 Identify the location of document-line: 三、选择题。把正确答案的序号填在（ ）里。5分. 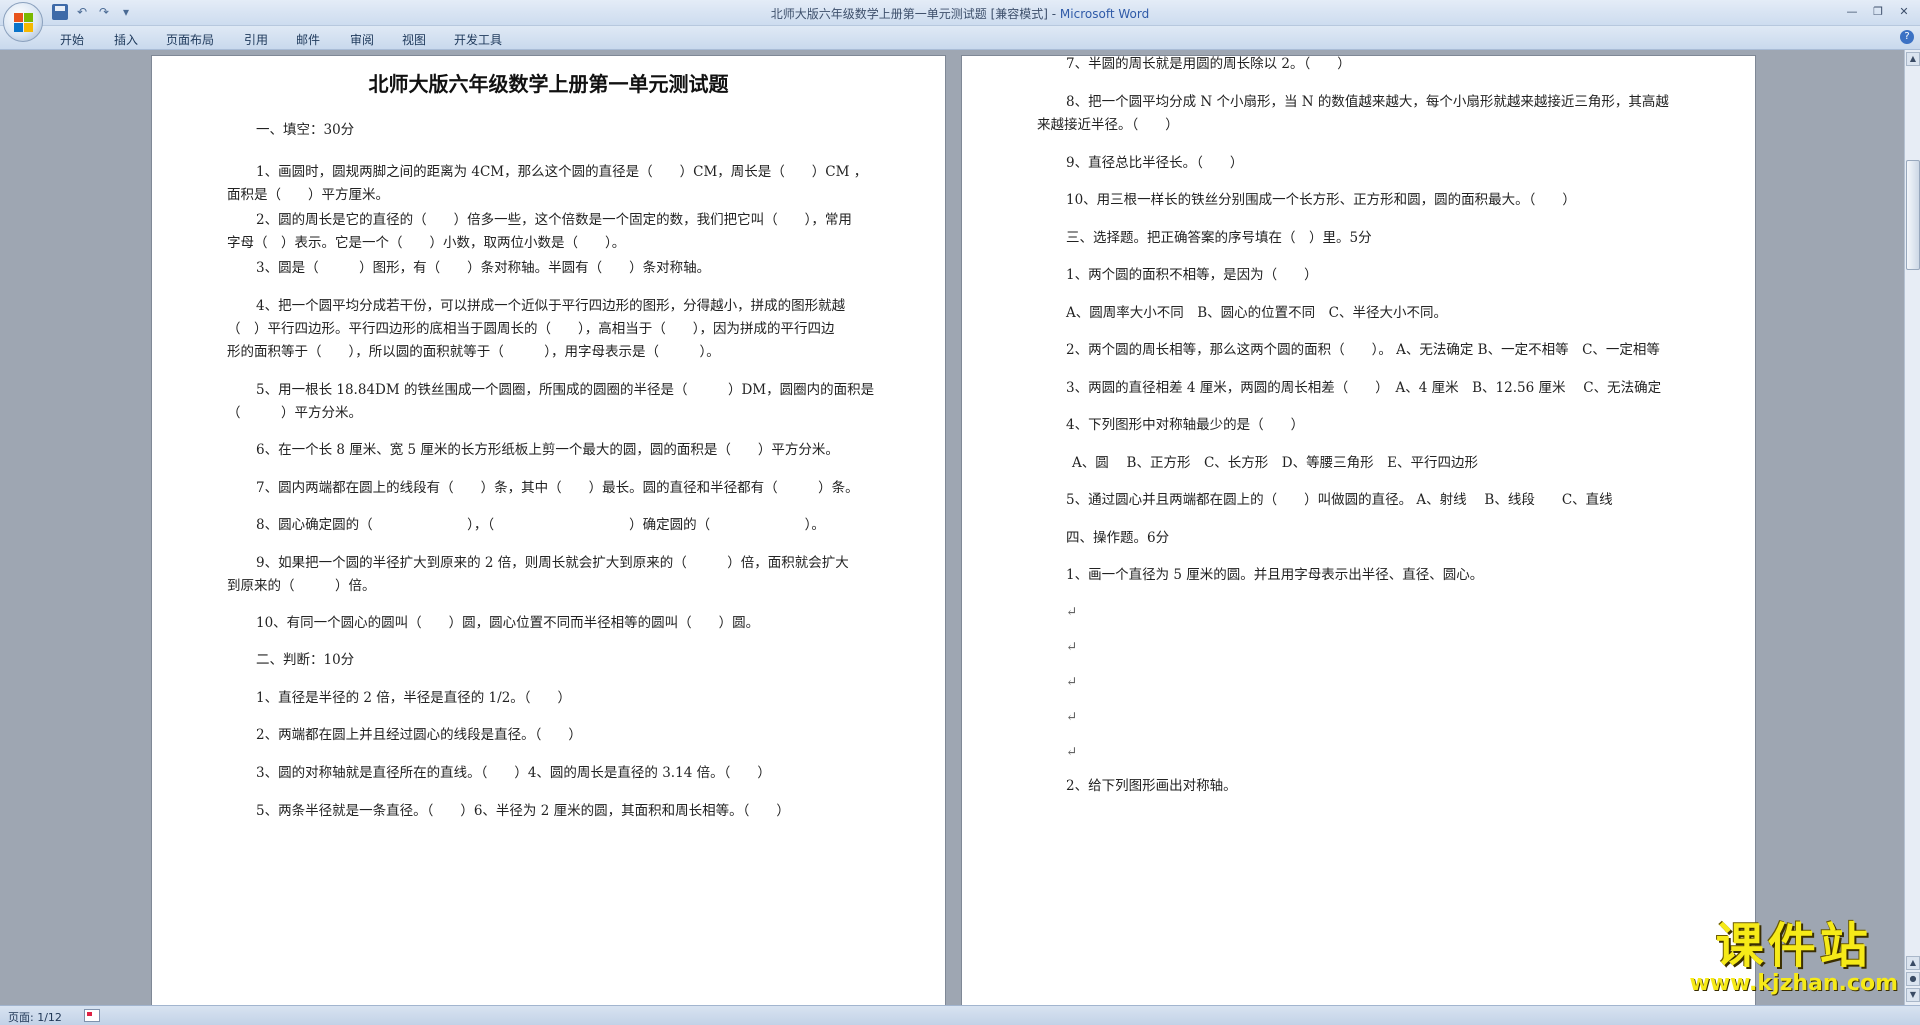
(1219, 238).